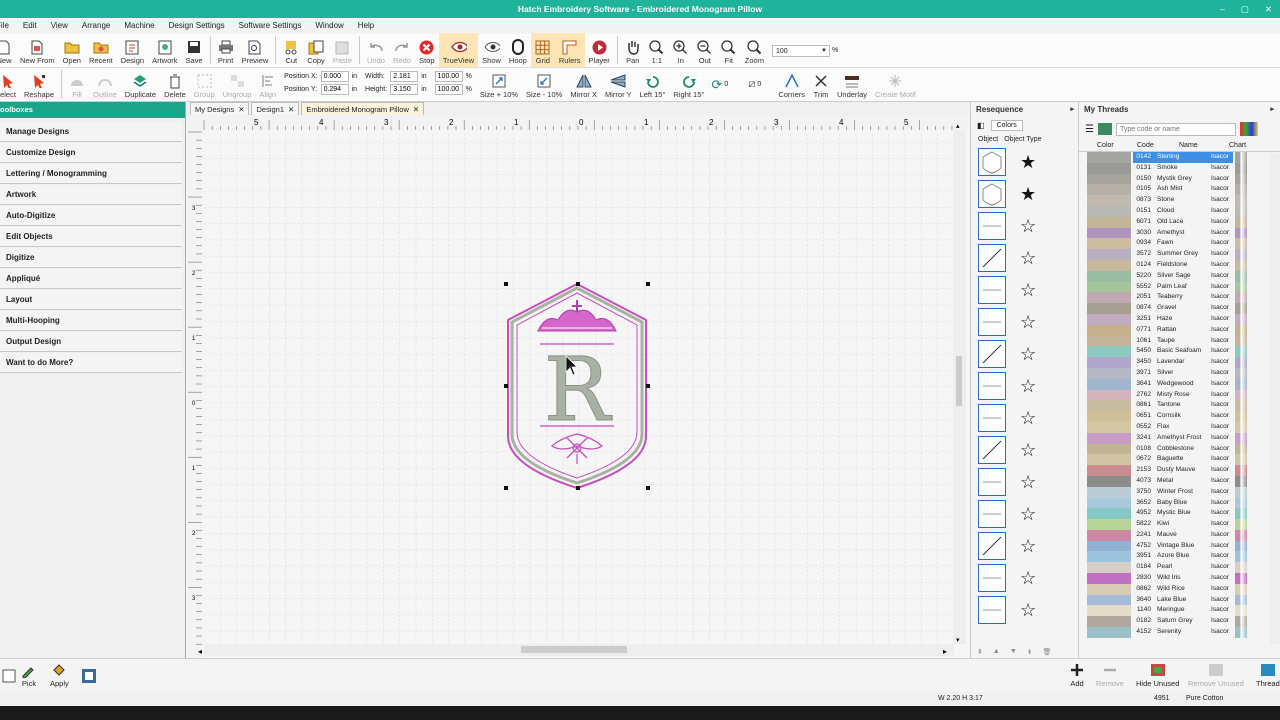 This screenshot has height=720, width=1280. Describe the element at coordinates (402, 50) in the screenshot. I see `redo-button: Redo` at that location.